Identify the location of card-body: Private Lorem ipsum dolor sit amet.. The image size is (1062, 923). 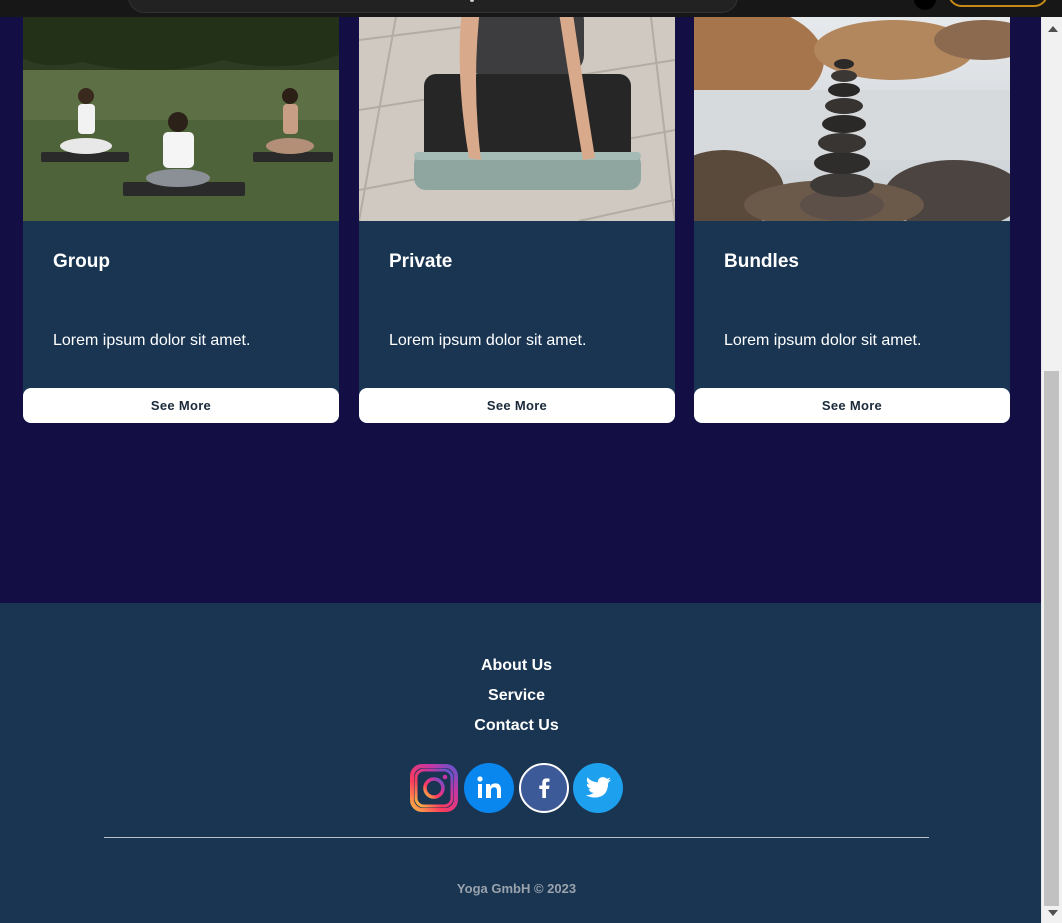
(517, 312).